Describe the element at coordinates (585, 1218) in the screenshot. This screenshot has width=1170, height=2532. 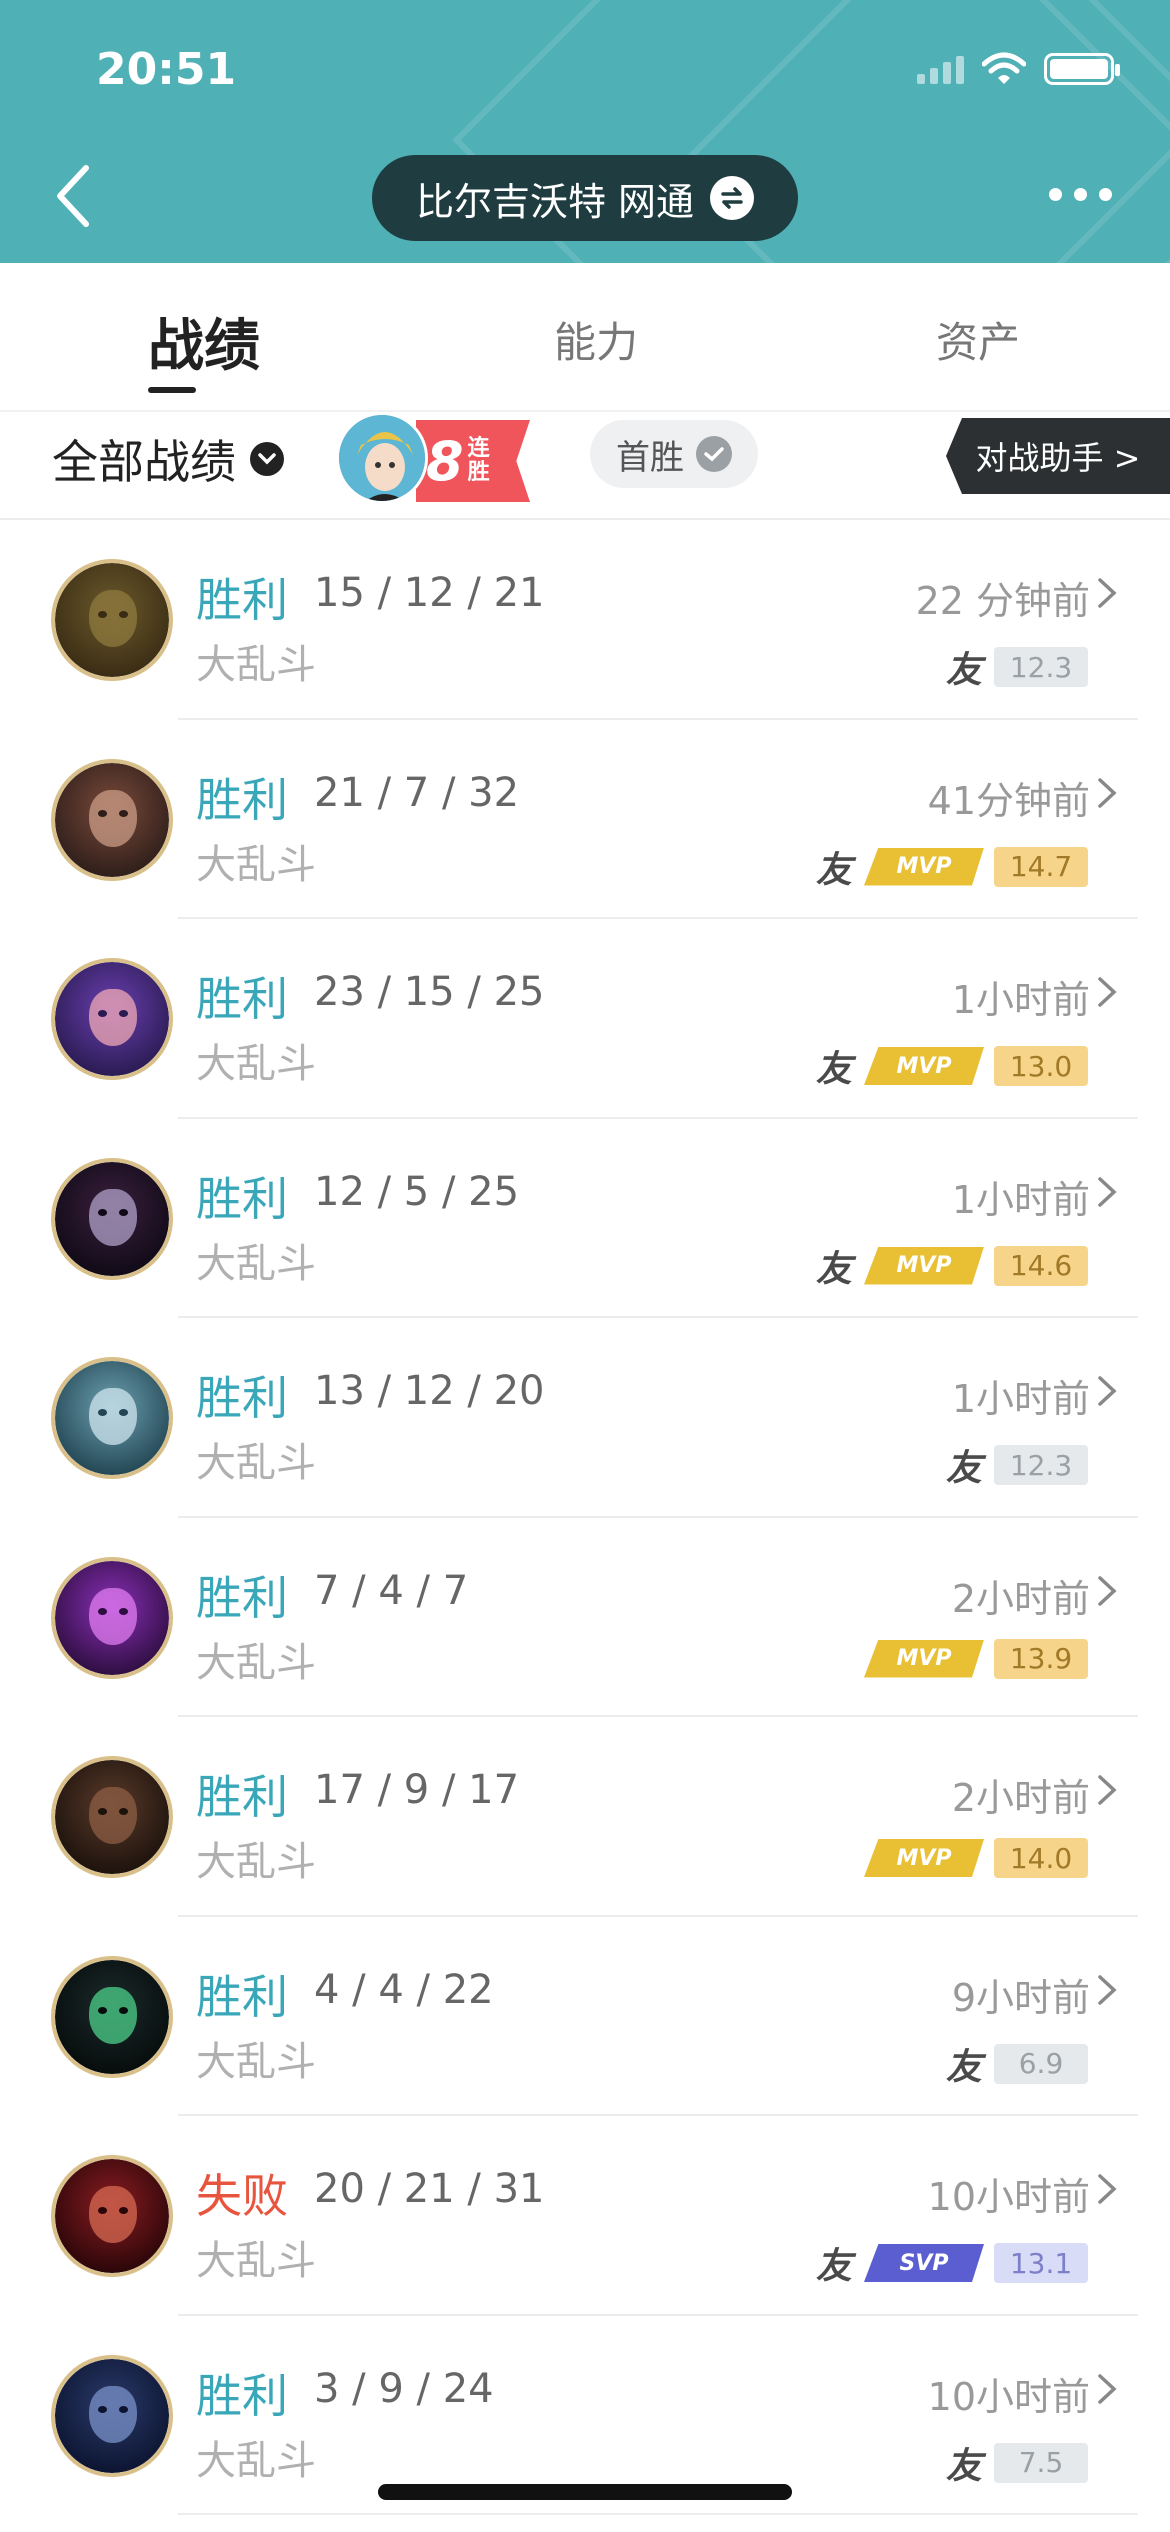
I see `match-row: 胜利 12 / 5 / 25 大乱斗 1小时前 友 MVP 14.6` at that location.